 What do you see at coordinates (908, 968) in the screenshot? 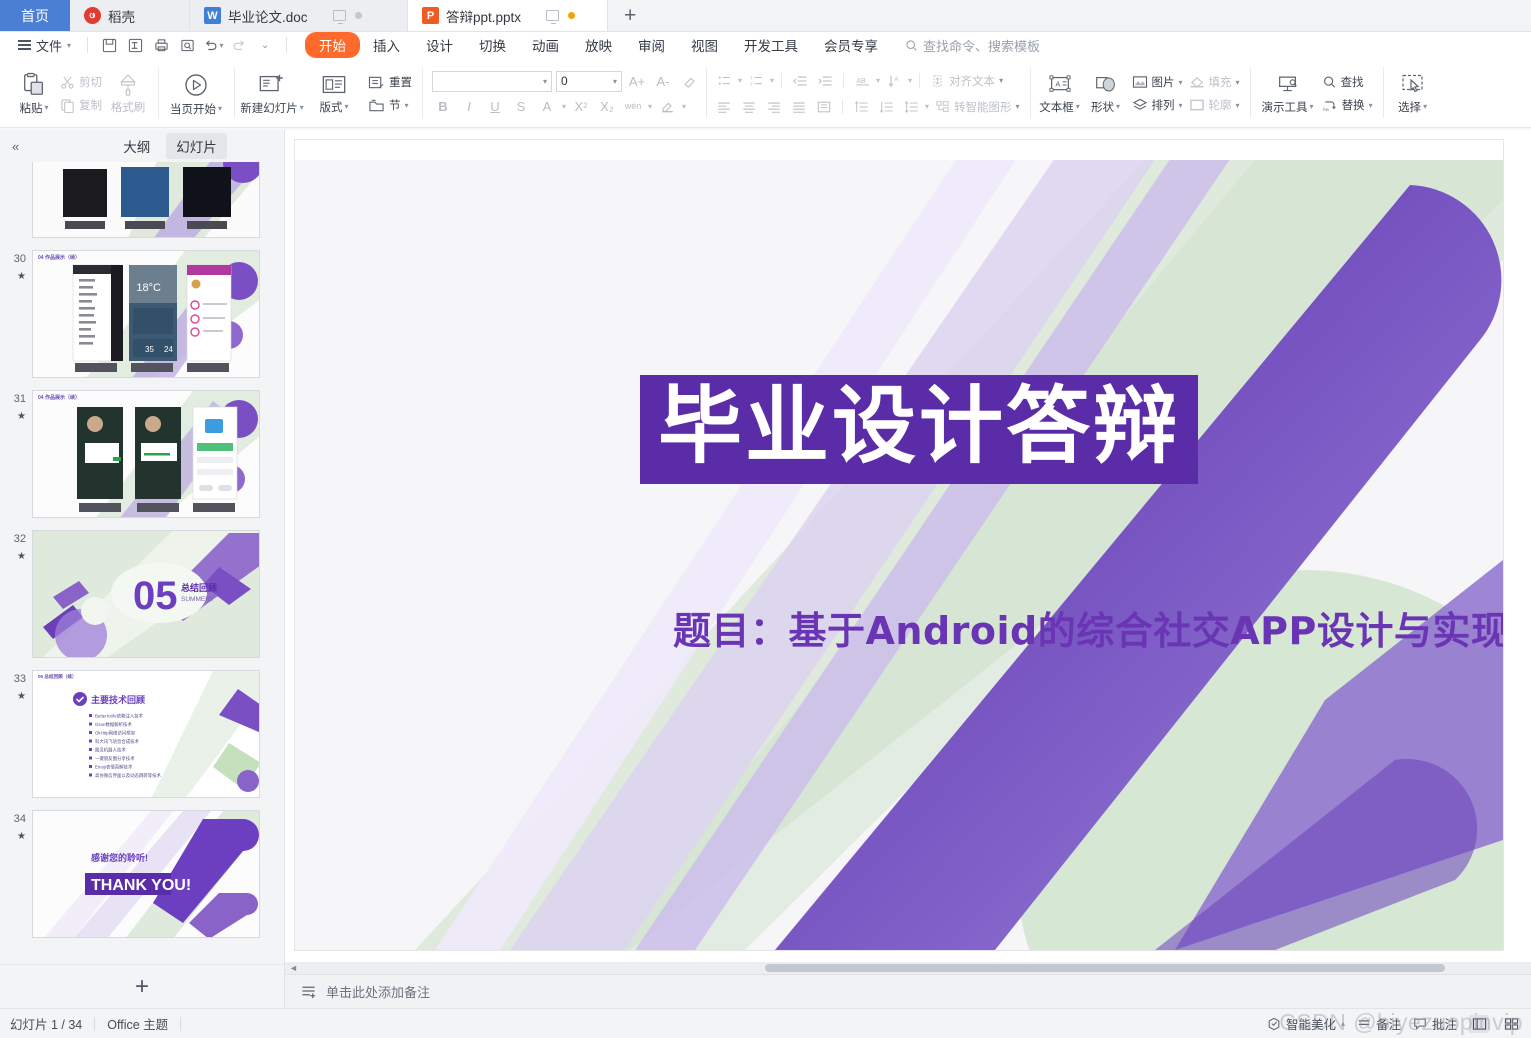
I see `slide-horizontal-scrollbar: ◄` at bounding box center [908, 968].